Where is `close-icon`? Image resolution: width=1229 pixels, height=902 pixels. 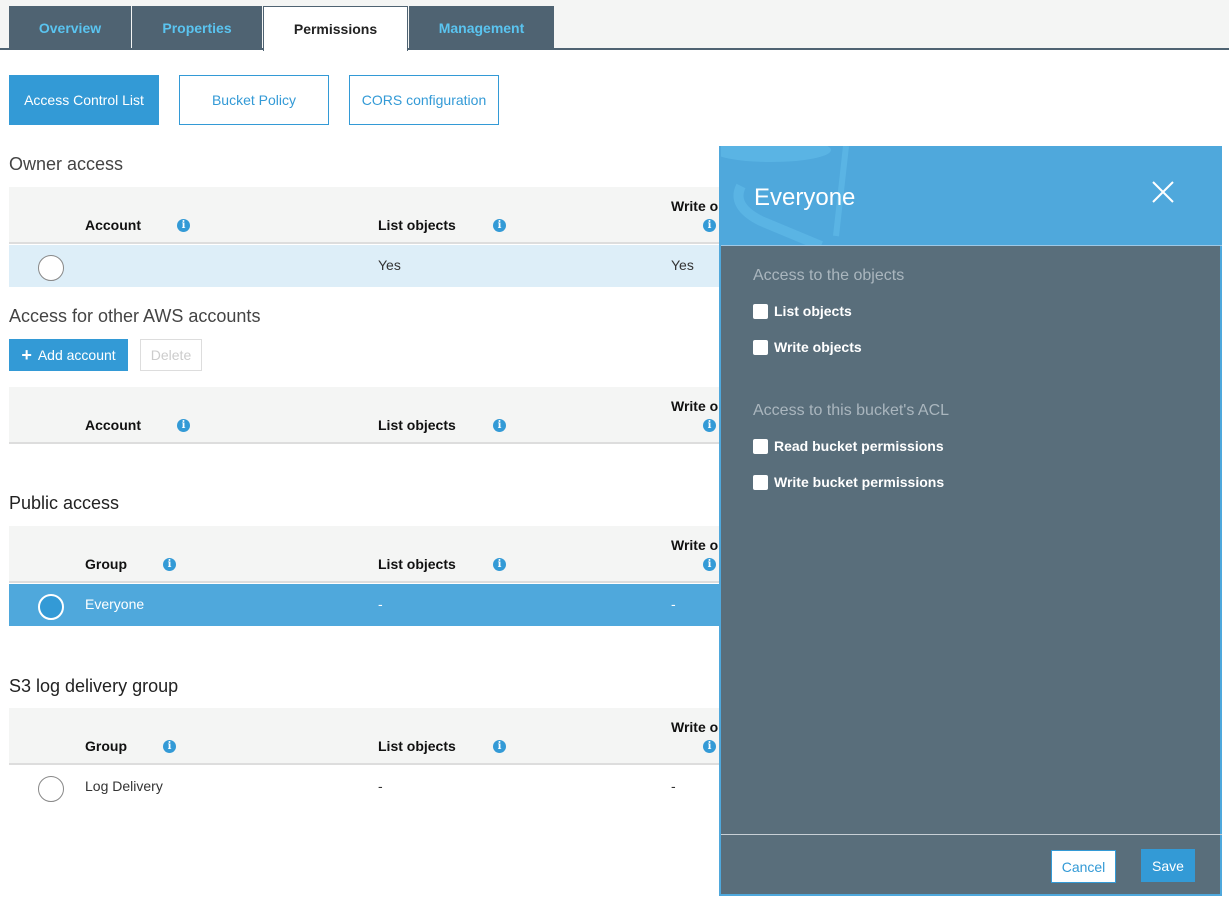 close-icon is located at coordinates (1163, 192).